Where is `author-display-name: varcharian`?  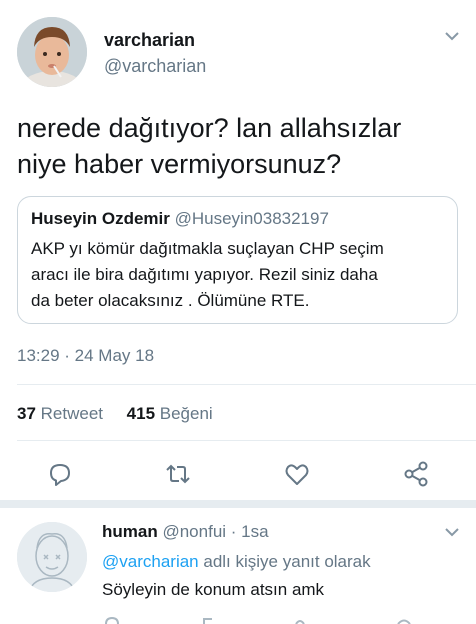
author-display-name: varcharian is located at coordinates (149, 40).